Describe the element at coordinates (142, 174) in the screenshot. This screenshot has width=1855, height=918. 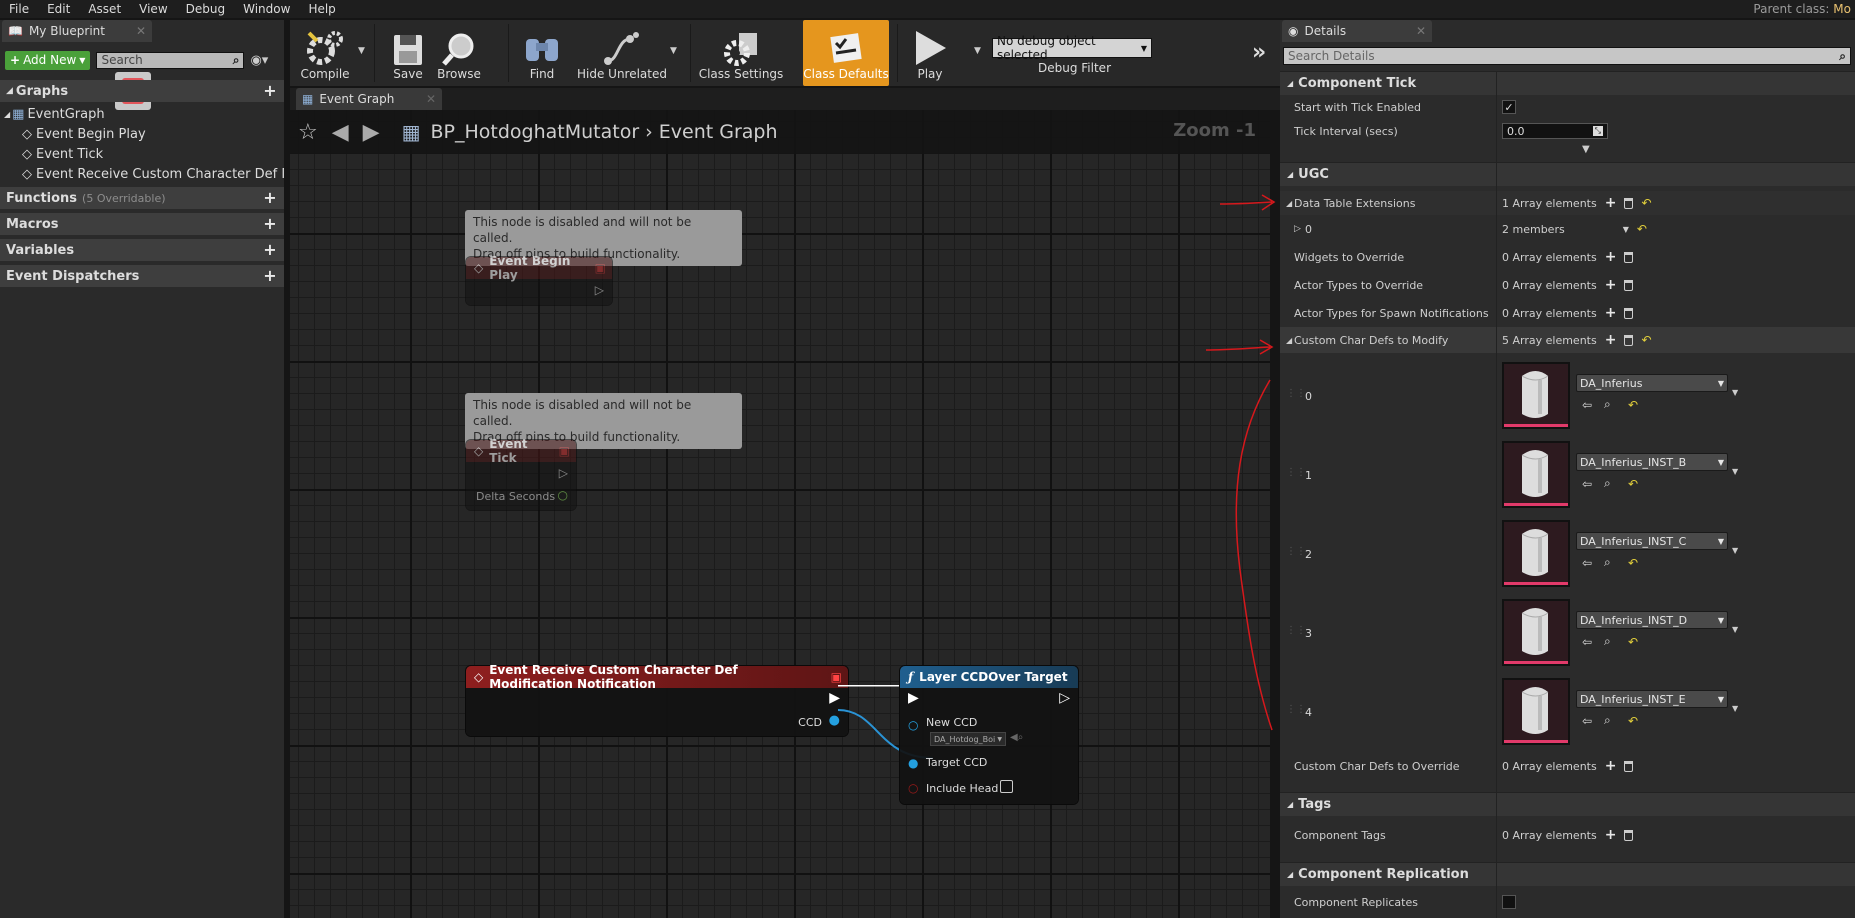
I see `tree-item-receive-ccd: ◇ Event Receive Custom Character Def Mo` at that location.